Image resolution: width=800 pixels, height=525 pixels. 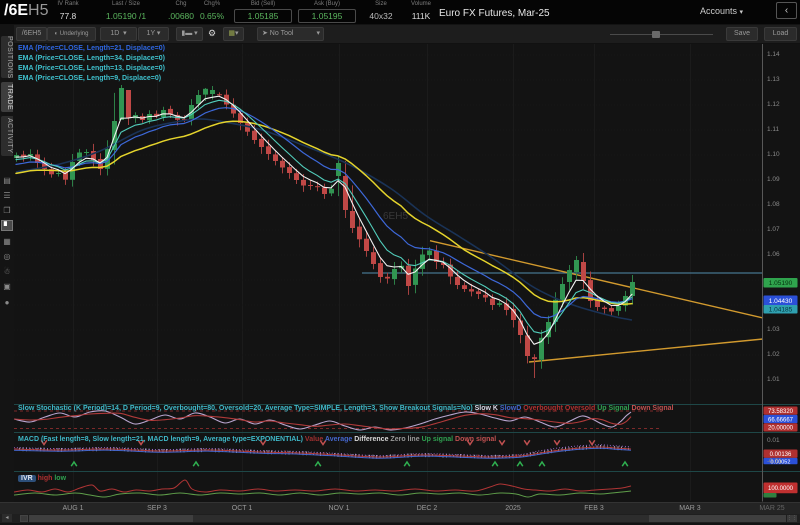 I want to click on svg-text: 1.04185, so click(x=781, y=310).